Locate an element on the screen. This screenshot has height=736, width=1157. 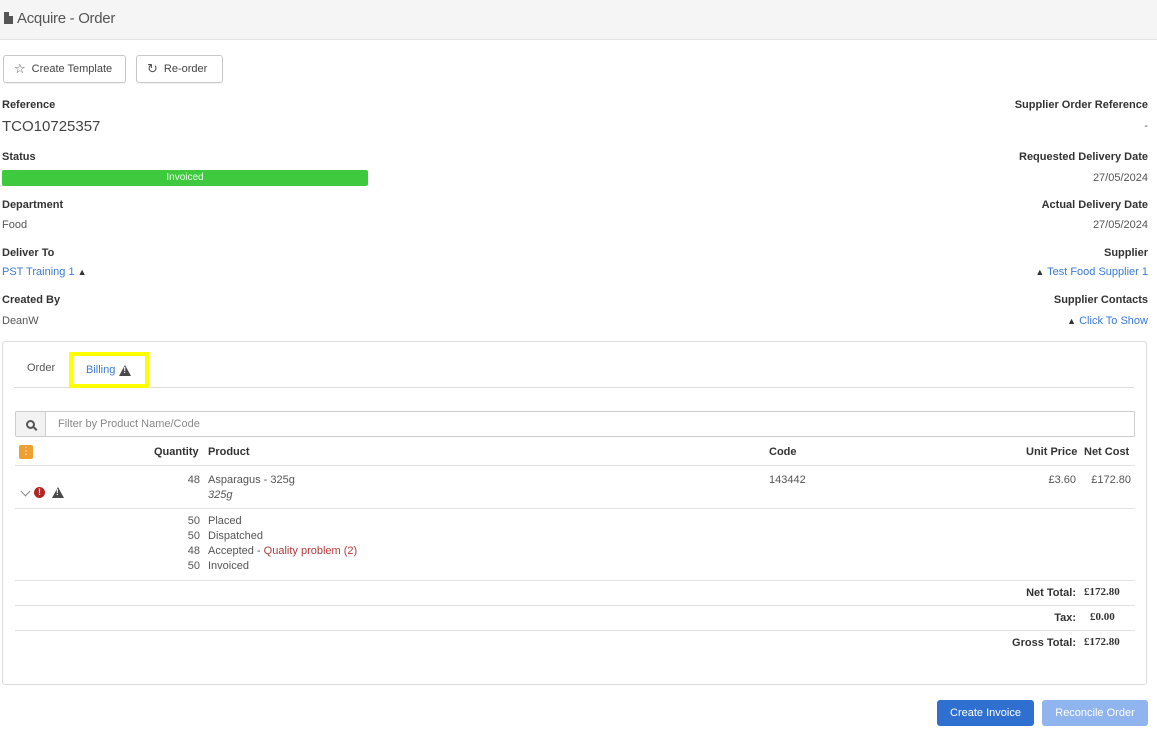
accepted-line: Accepted - Quality problem (2) is located at coordinates (282, 551).